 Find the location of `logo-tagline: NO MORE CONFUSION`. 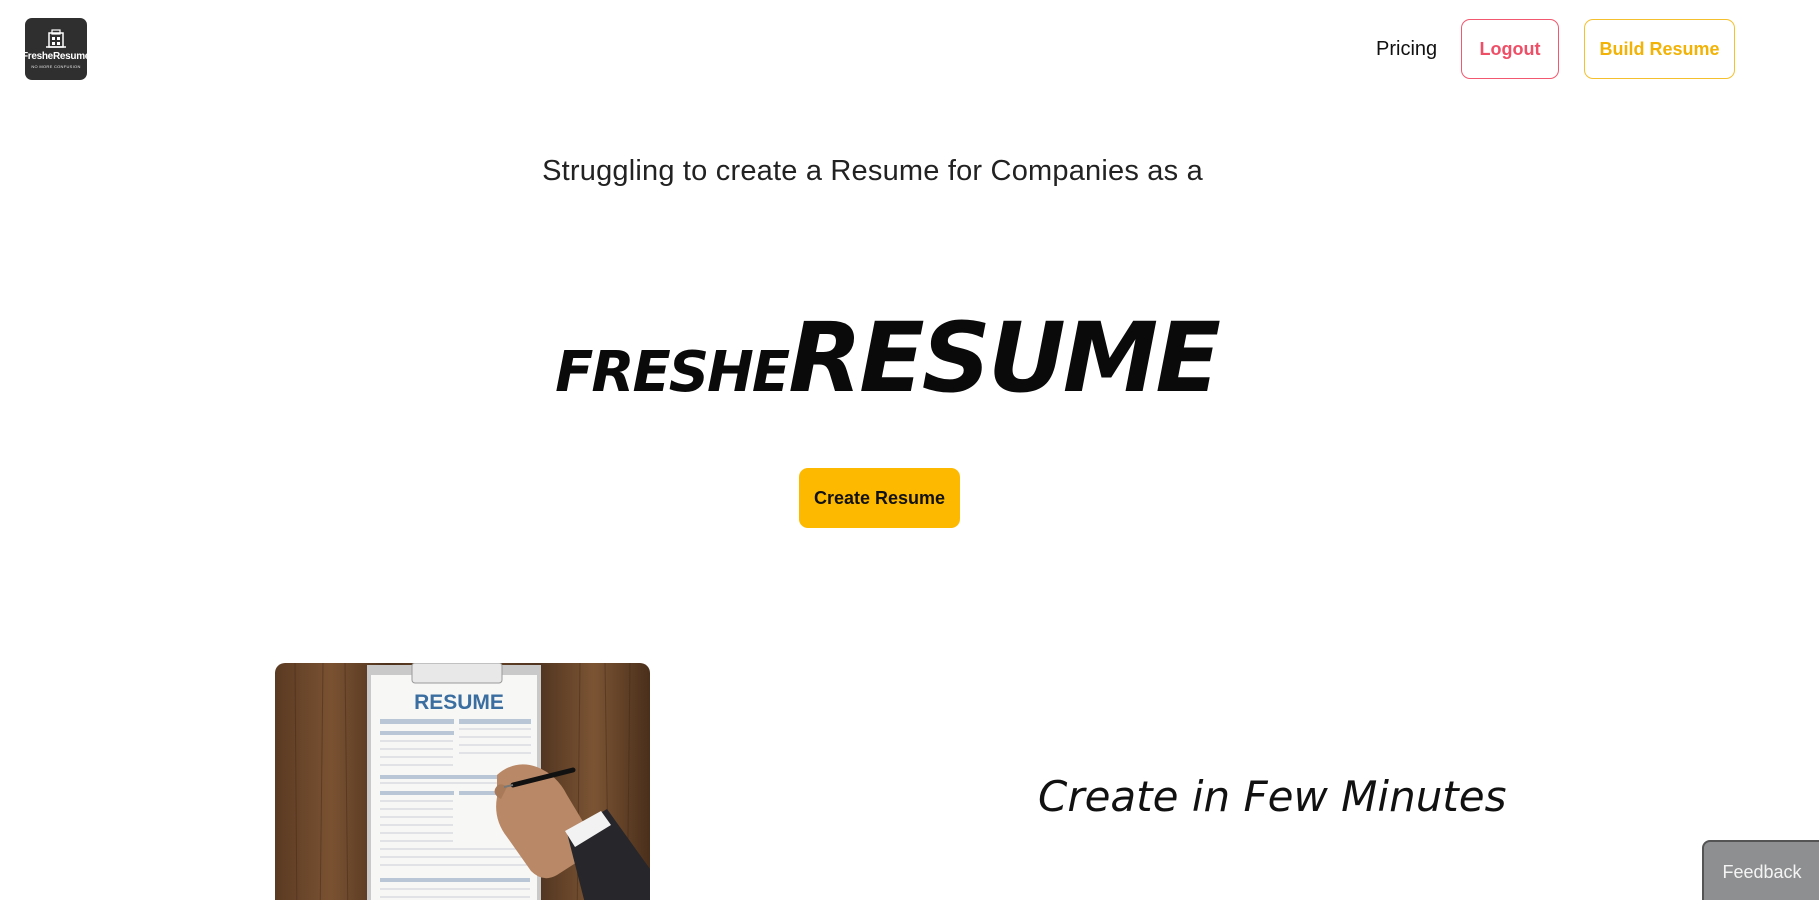

logo-tagline: NO MORE CONFUSION is located at coordinates (56, 66).